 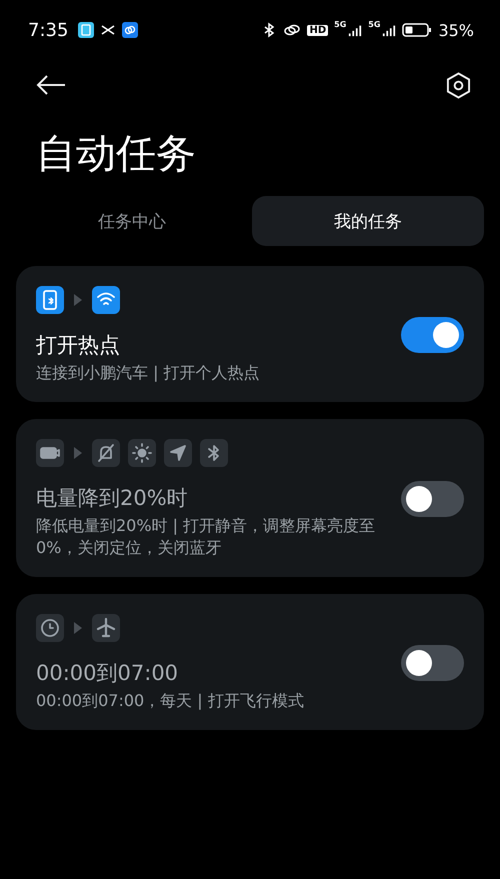 What do you see at coordinates (51, 85) in the screenshot?
I see `back-icon` at bounding box center [51, 85].